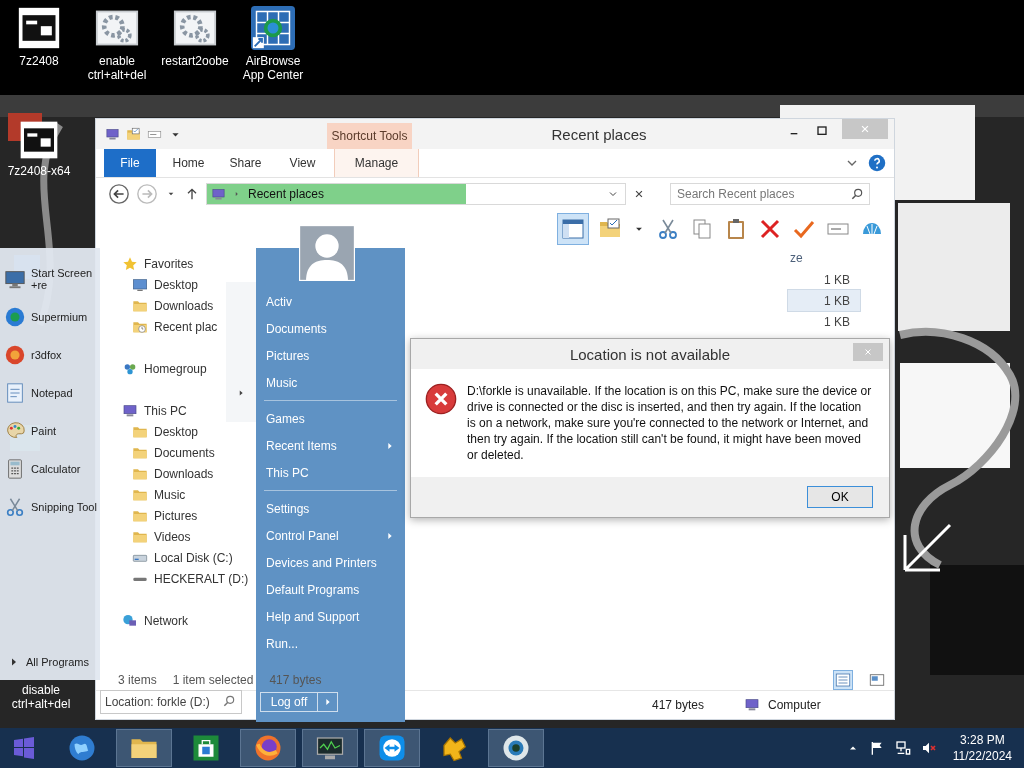 This screenshot has width=1024, height=768. What do you see at coordinates (82, 748) in the screenshot?
I see `globe-icon` at bounding box center [82, 748].